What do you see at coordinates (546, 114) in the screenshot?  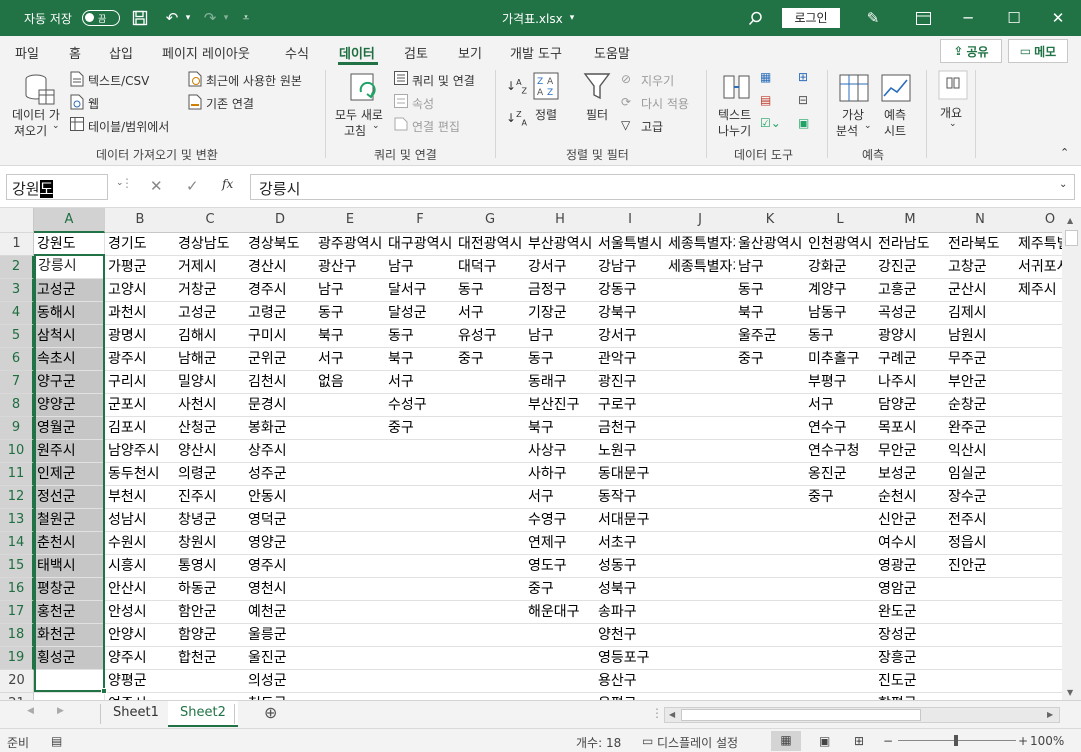 I see `sort-button: 정렬` at bounding box center [546, 114].